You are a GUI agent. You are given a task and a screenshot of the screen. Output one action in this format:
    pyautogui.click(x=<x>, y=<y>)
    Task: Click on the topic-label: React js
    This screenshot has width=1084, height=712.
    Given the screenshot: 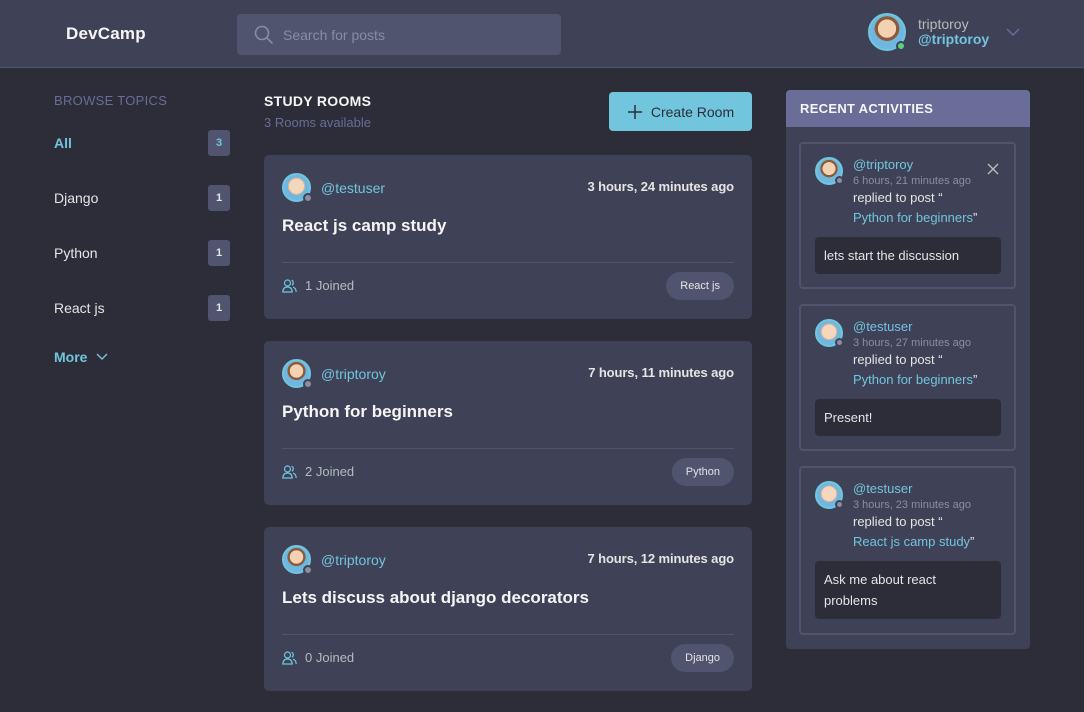 What is the action you would take?
    pyautogui.click(x=79, y=308)
    